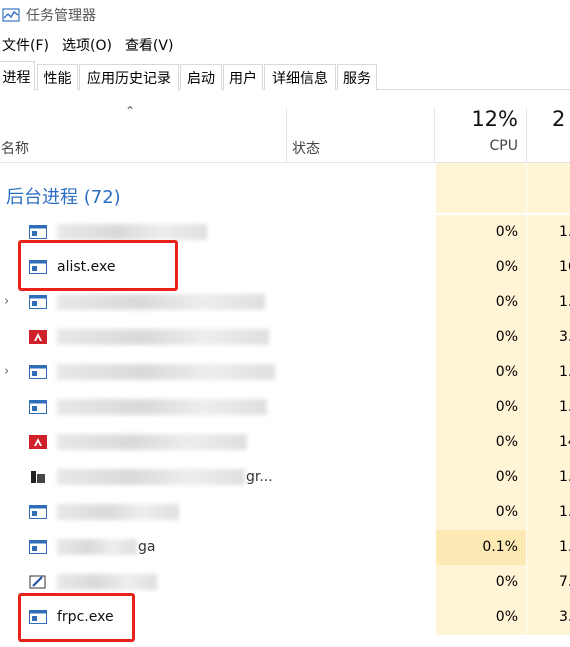  I want to click on task-manager-icon, so click(11, 15).